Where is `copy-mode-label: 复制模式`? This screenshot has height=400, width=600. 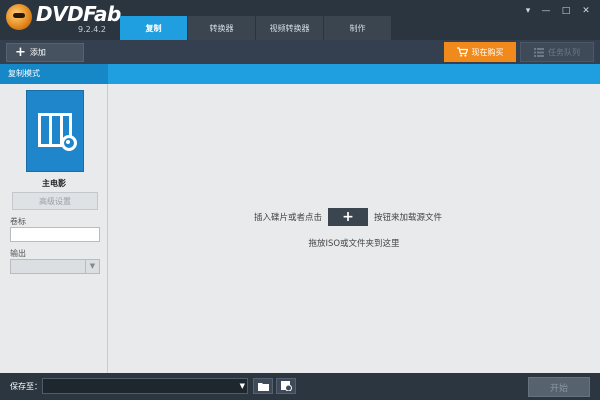 copy-mode-label: 复制模式 is located at coordinates (54, 74).